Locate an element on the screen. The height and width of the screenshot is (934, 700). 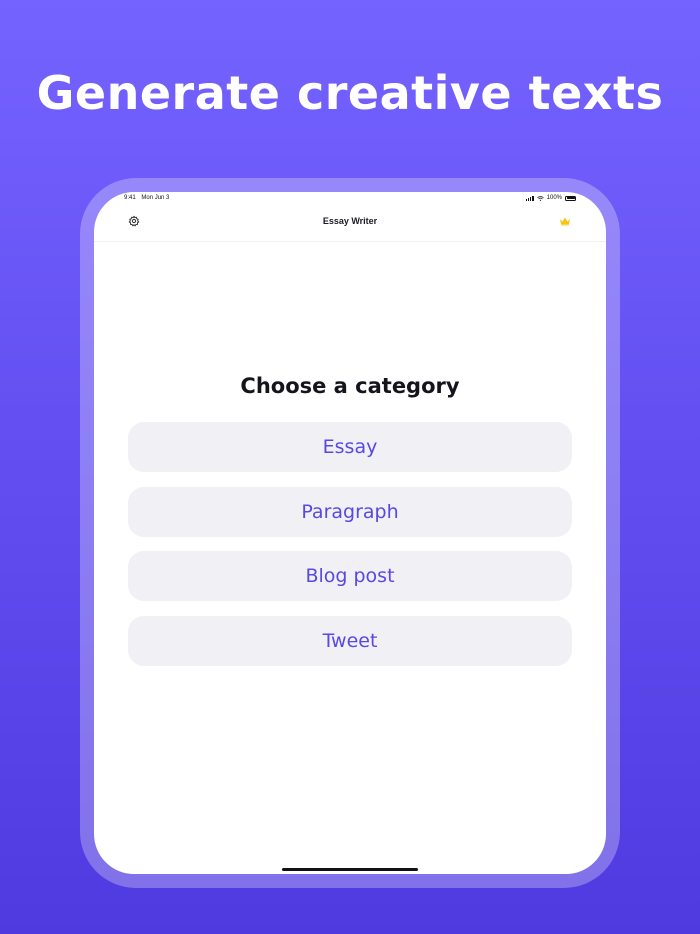
category-title: Choose a category is located at coordinates (350, 386).